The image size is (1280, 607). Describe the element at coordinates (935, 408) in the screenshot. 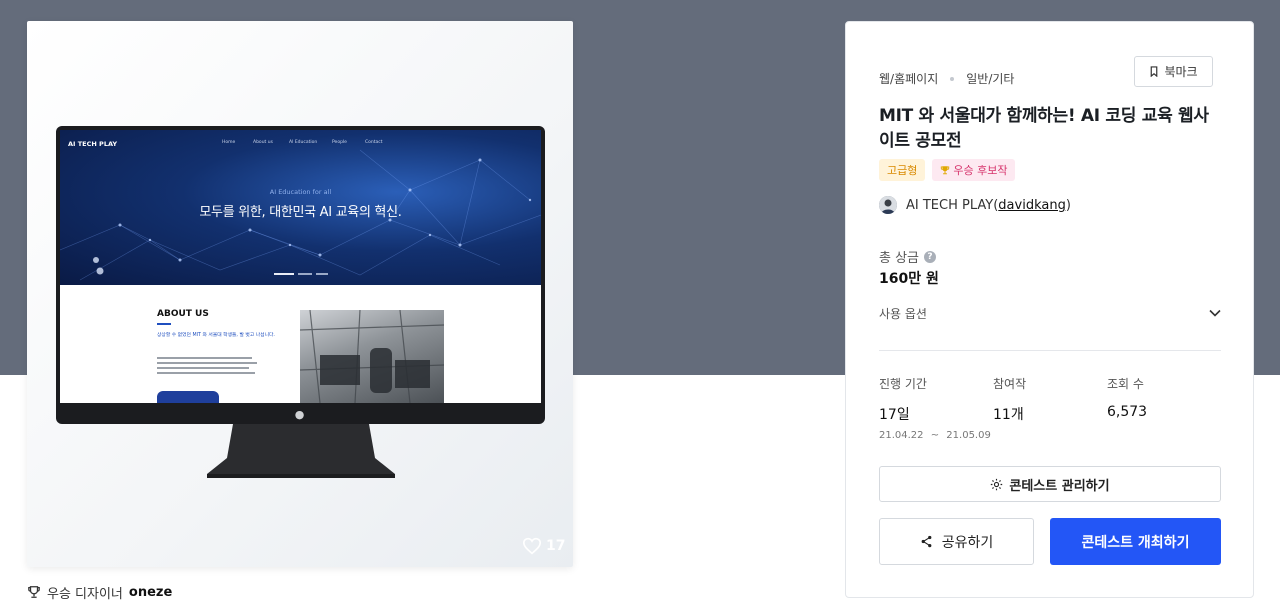

I see `stat-duration: 진행 기간 17일 21.04.22 ~ 21.05.09` at that location.